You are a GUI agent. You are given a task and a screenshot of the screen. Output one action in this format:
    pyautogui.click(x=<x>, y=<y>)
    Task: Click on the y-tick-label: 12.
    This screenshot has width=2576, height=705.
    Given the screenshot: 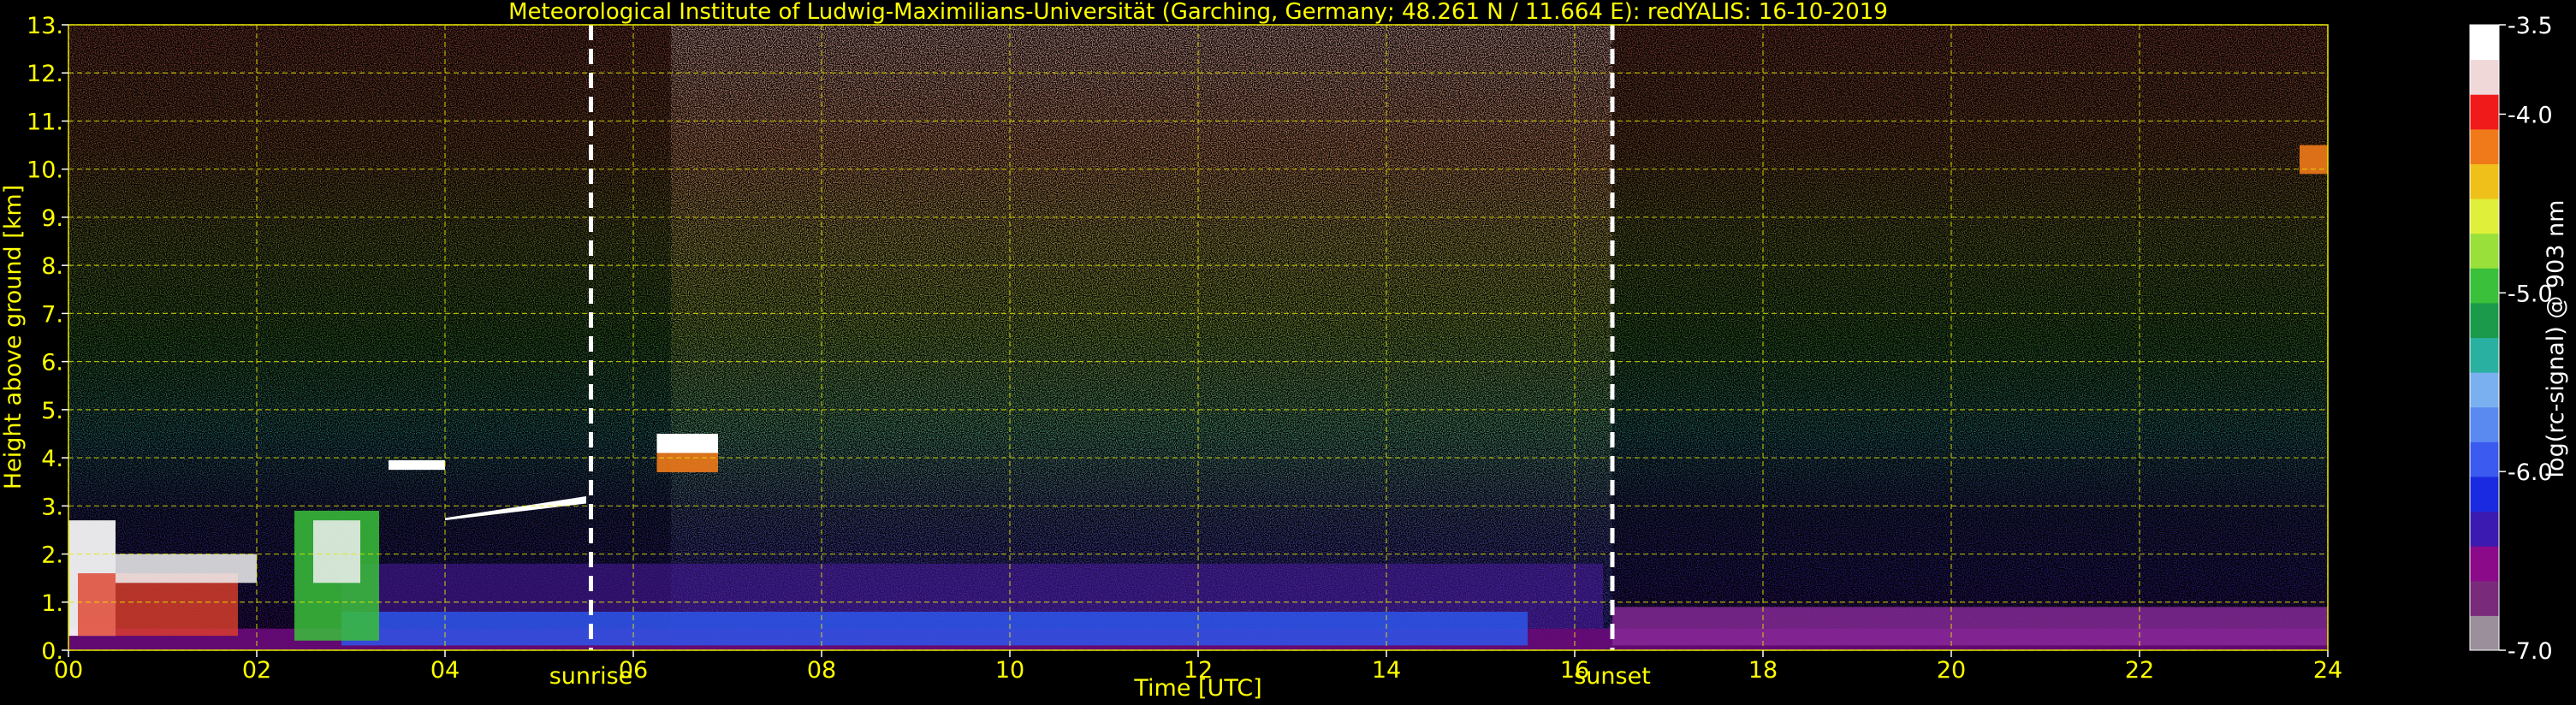 What is the action you would take?
    pyautogui.click(x=45, y=74)
    